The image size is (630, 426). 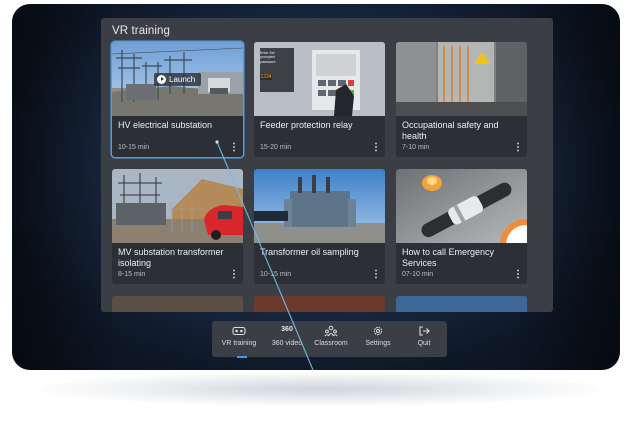 I want to click on training-card-transformer-oil: Transformer oil sampling 10-15 min ⋮, so click(x=319, y=226).